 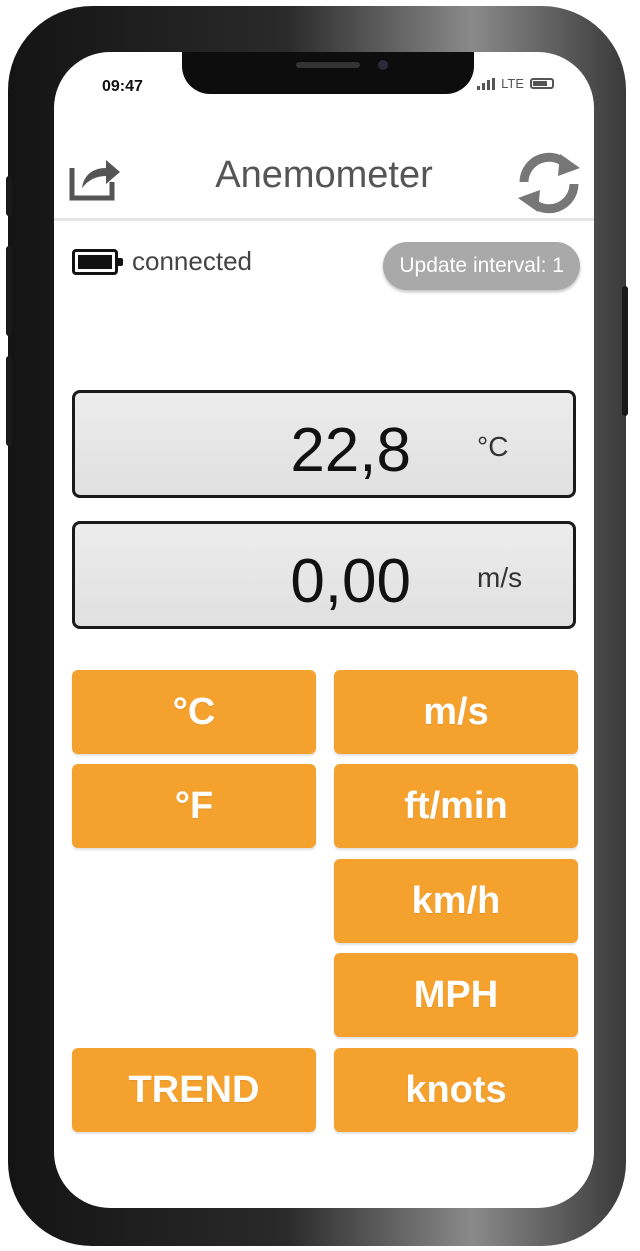 I want to click on status-time: 09:47, so click(x=122, y=86).